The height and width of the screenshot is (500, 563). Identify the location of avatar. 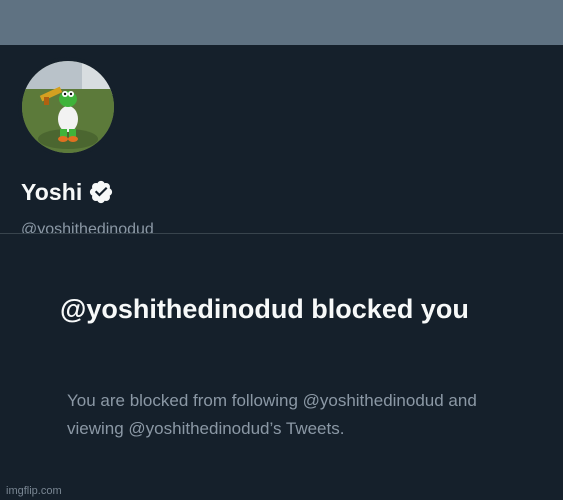
(68, 107).